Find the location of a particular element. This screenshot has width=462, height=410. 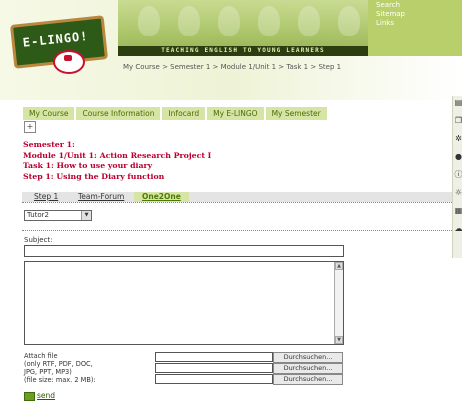

print-icon: ▤ is located at coordinates (458, 102).